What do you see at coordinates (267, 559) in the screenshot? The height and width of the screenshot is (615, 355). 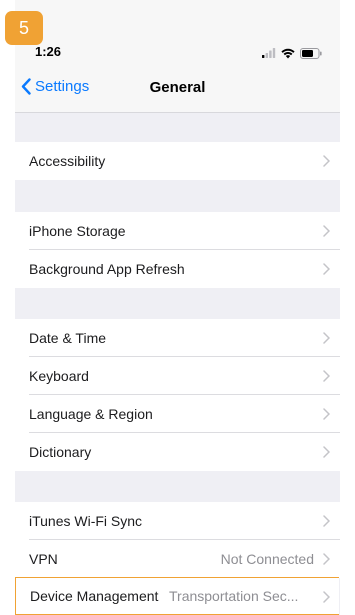 I see `vpn-status-value: Not Connected` at bounding box center [267, 559].